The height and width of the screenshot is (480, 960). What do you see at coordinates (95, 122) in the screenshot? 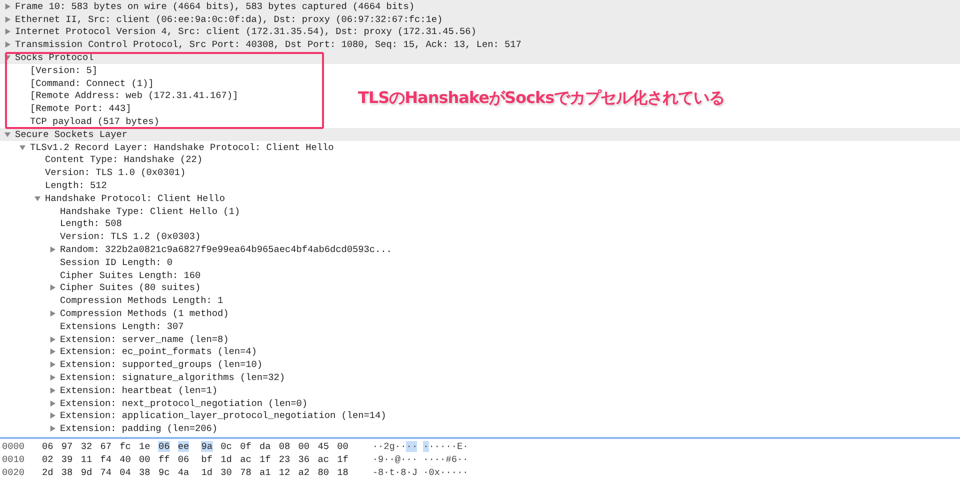
I see `tree-item-label: TCP payload (517 bytes)` at bounding box center [95, 122].